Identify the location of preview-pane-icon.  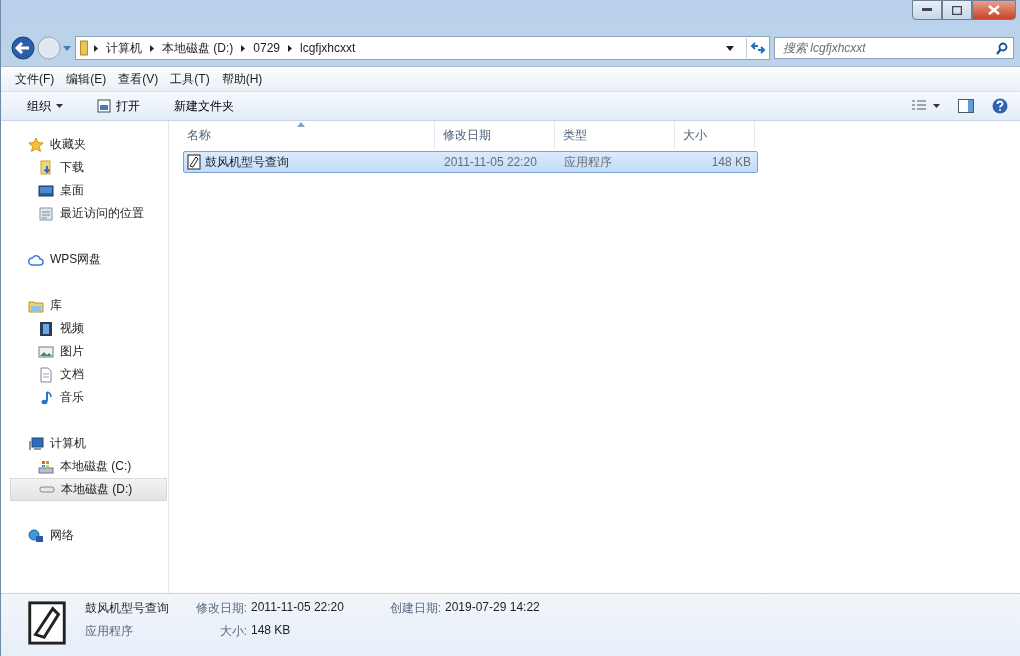
(966, 106).